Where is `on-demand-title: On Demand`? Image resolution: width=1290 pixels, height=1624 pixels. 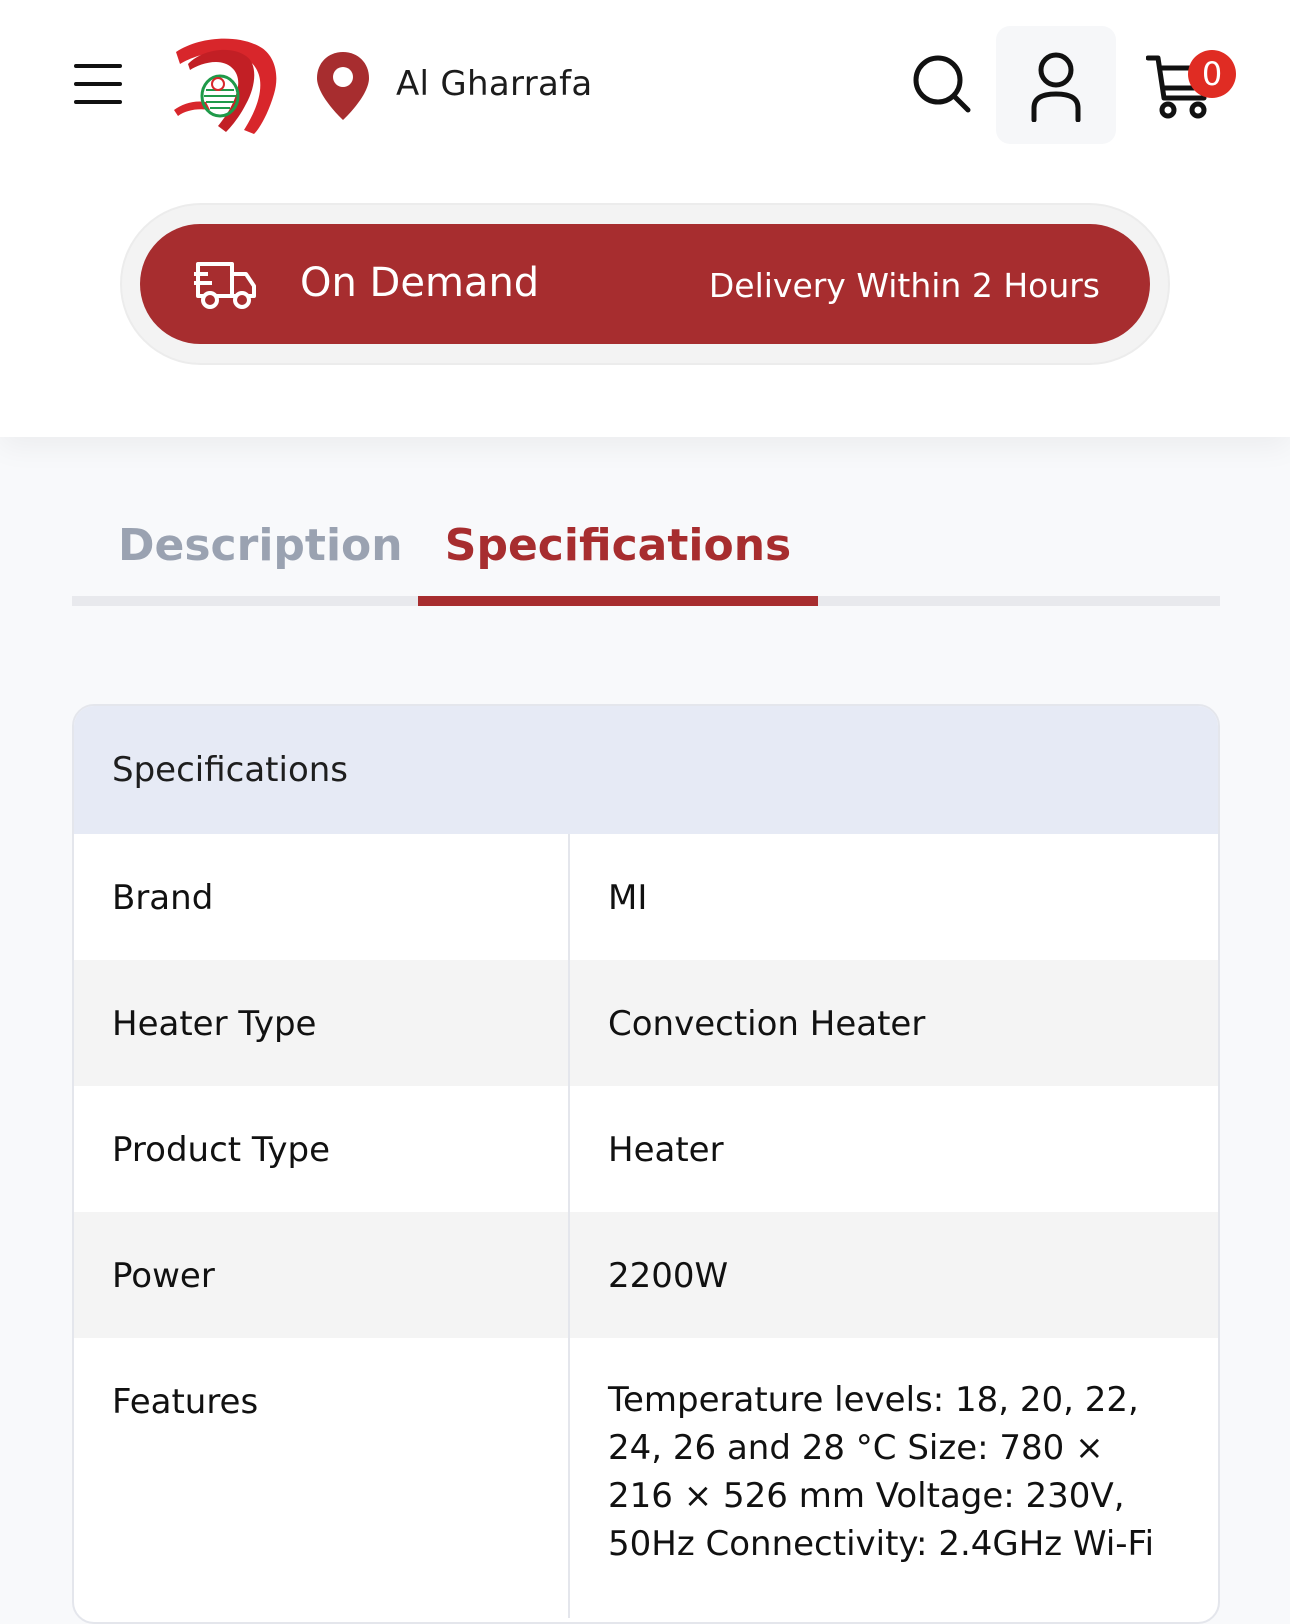 on-demand-title: On Demand is located at coordinates (420, 283).